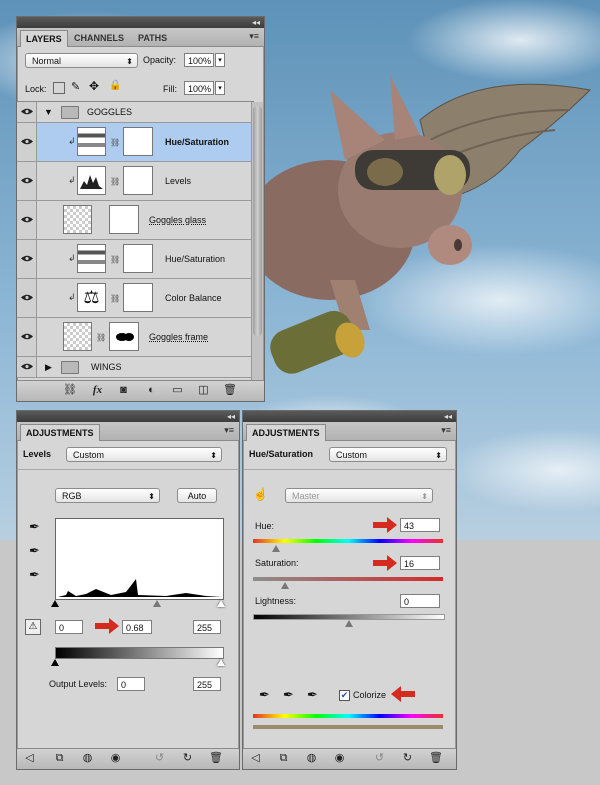 The height and width of the screenshot is (785, 600). I want to click on lock-brush-icon: ✎, so click(75, 86).